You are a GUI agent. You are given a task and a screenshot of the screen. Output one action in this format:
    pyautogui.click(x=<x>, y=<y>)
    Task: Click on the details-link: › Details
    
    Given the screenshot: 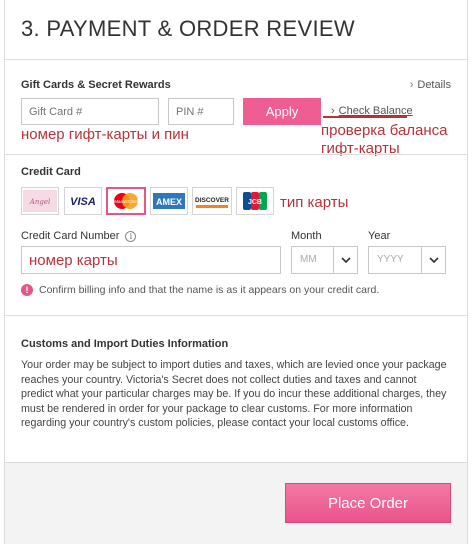 What is the action you would take?
    pyautogui.click(x=430, y=85)
    